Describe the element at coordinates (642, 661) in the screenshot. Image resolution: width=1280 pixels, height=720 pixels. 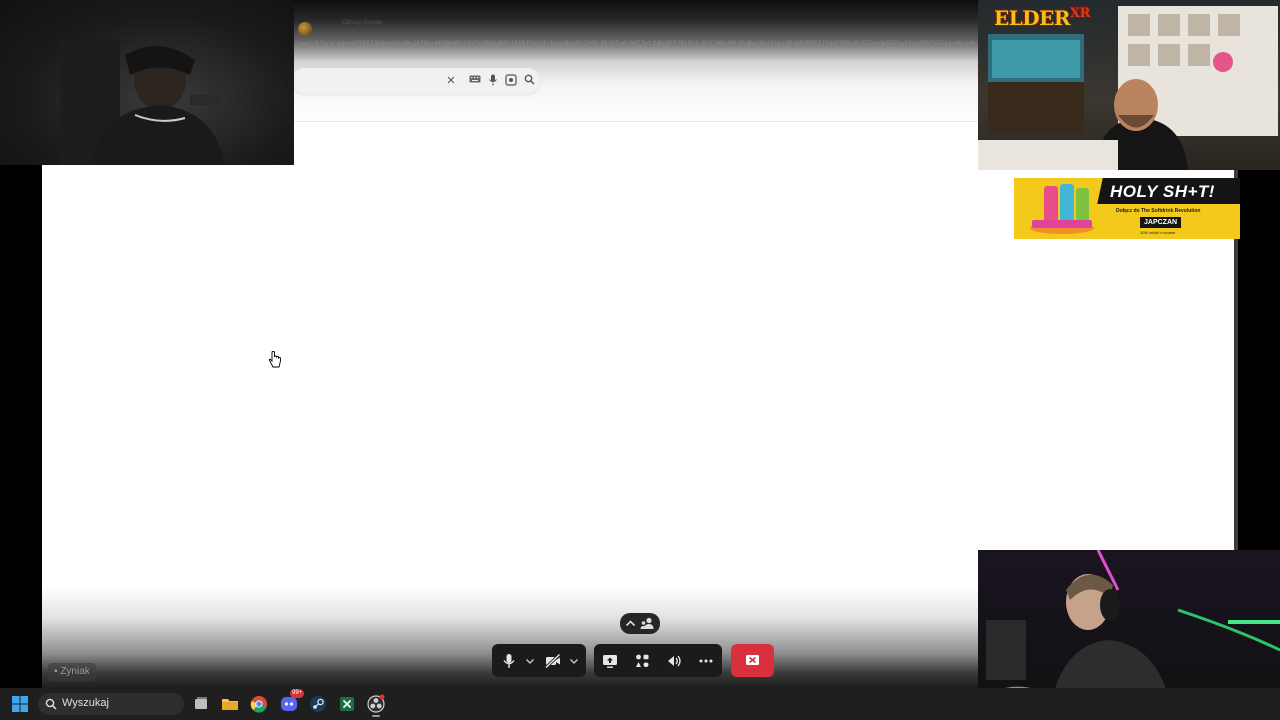
I see `activities-icon` at that location.